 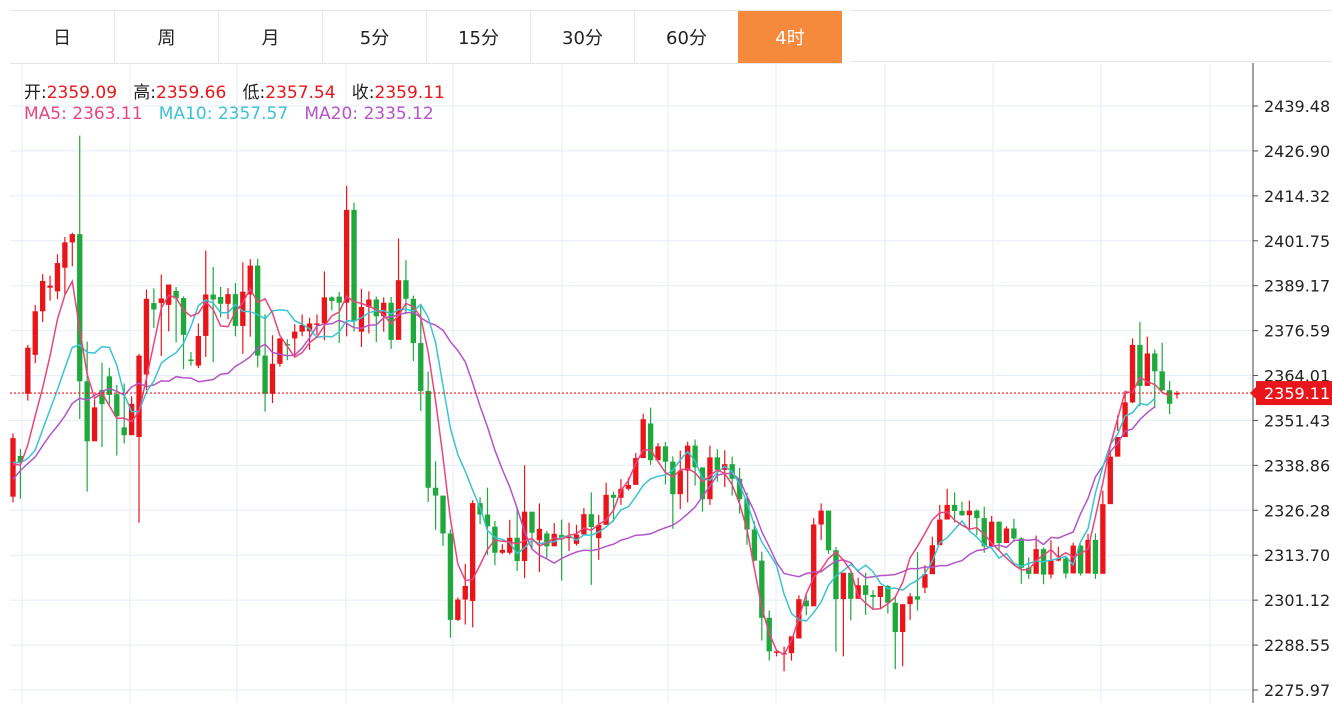 I want to click on tab-4: 15分, so click(x=478, y=37).